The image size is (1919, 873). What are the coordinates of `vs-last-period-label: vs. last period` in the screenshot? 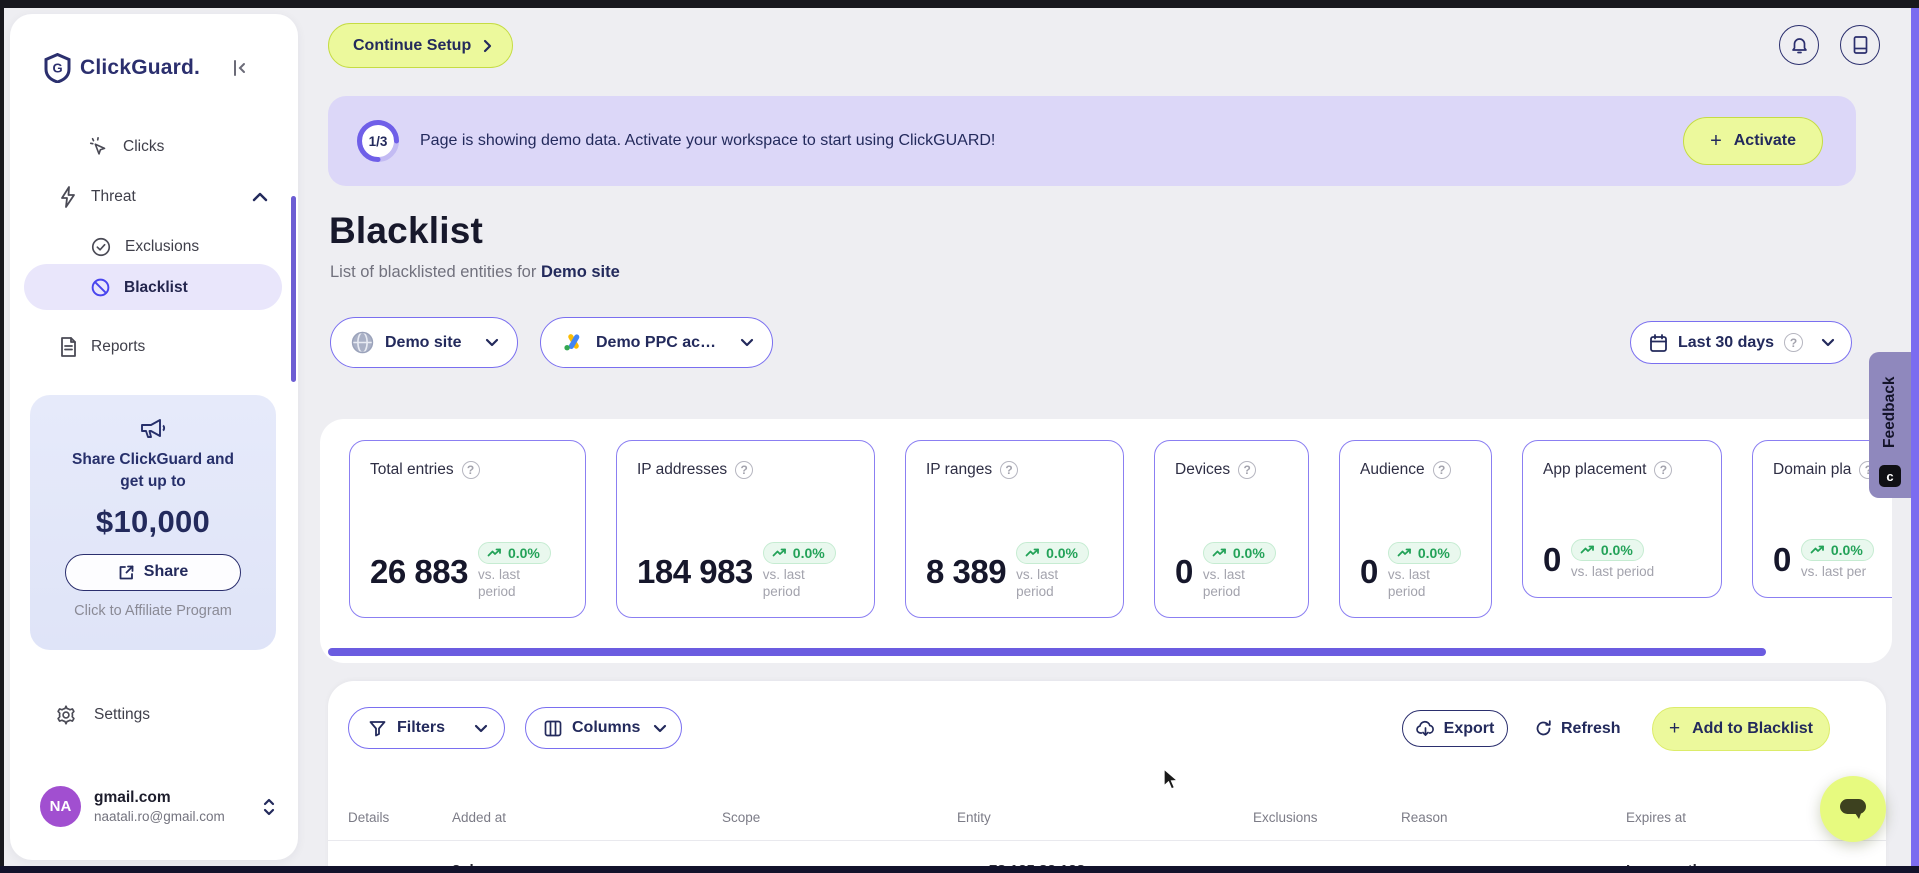 It's located at (1223, 583).